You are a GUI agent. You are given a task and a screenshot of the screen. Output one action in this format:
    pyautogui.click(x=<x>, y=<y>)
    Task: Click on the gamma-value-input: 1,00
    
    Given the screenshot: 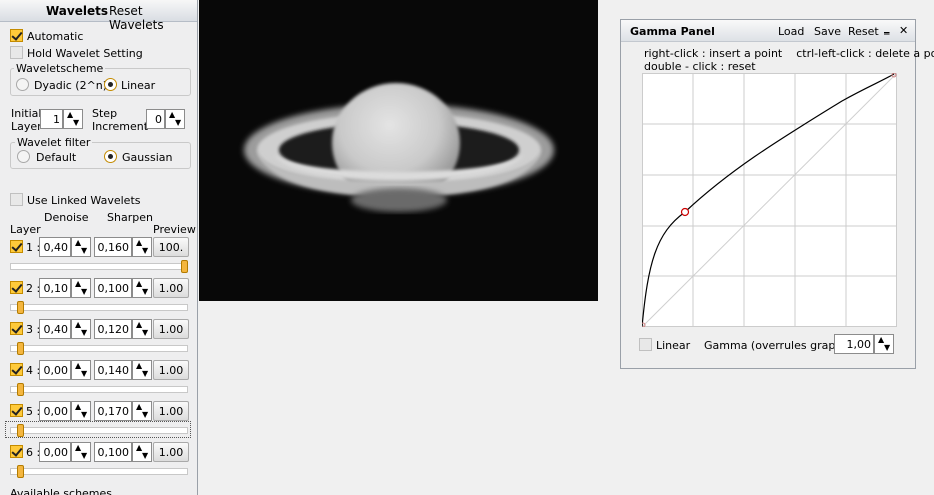 What is the action you would take?
    pyautogui.click(x=854, y=344)
    